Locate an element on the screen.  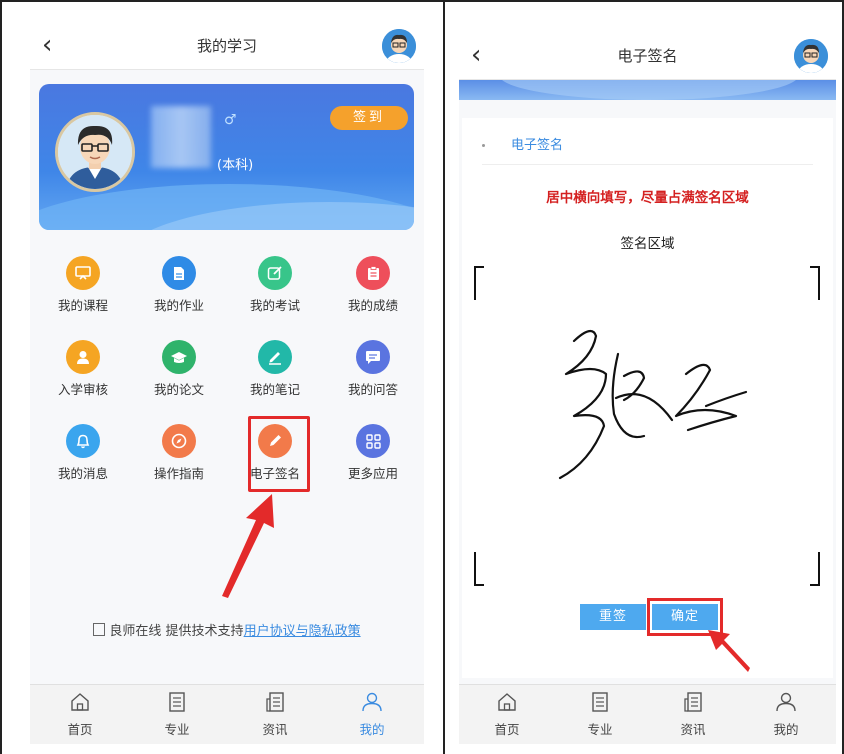
nav-bar: ‹ 我的学习 is located at coordinates (227, 46).